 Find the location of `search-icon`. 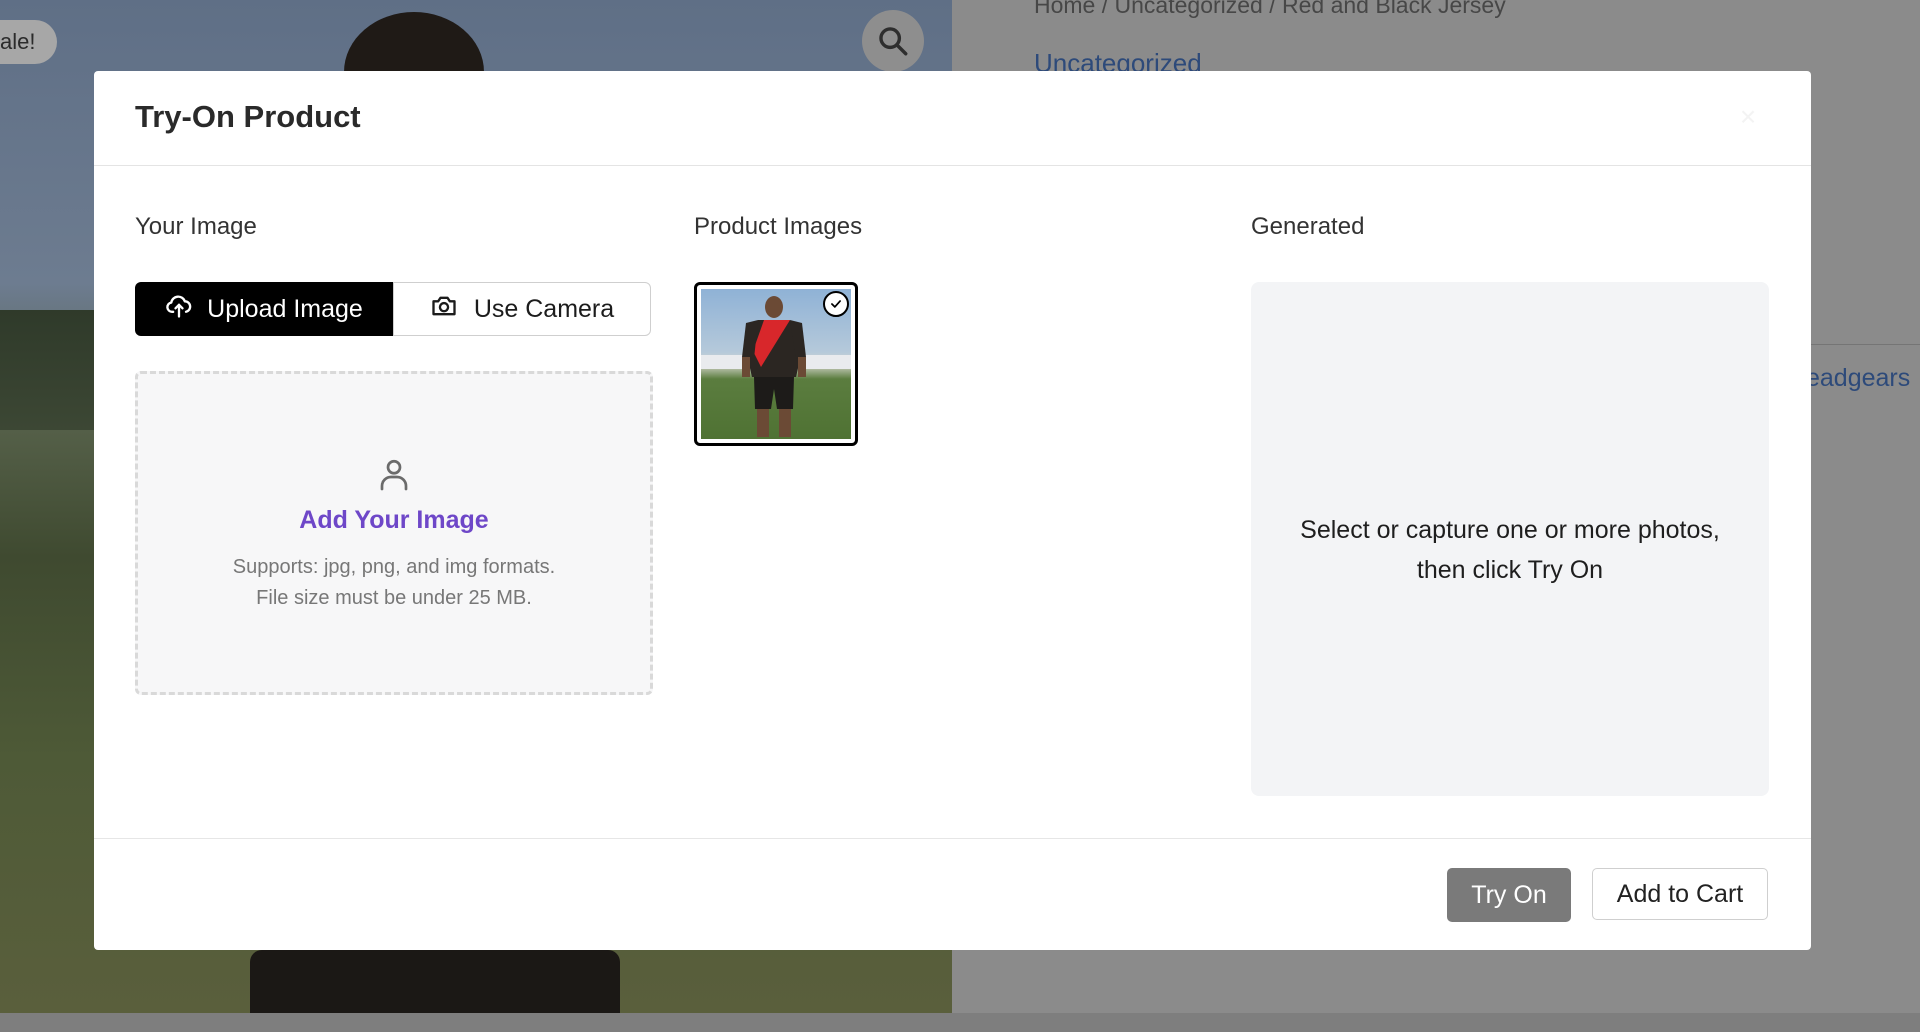

search-icon is located at coordinates (893, 41).